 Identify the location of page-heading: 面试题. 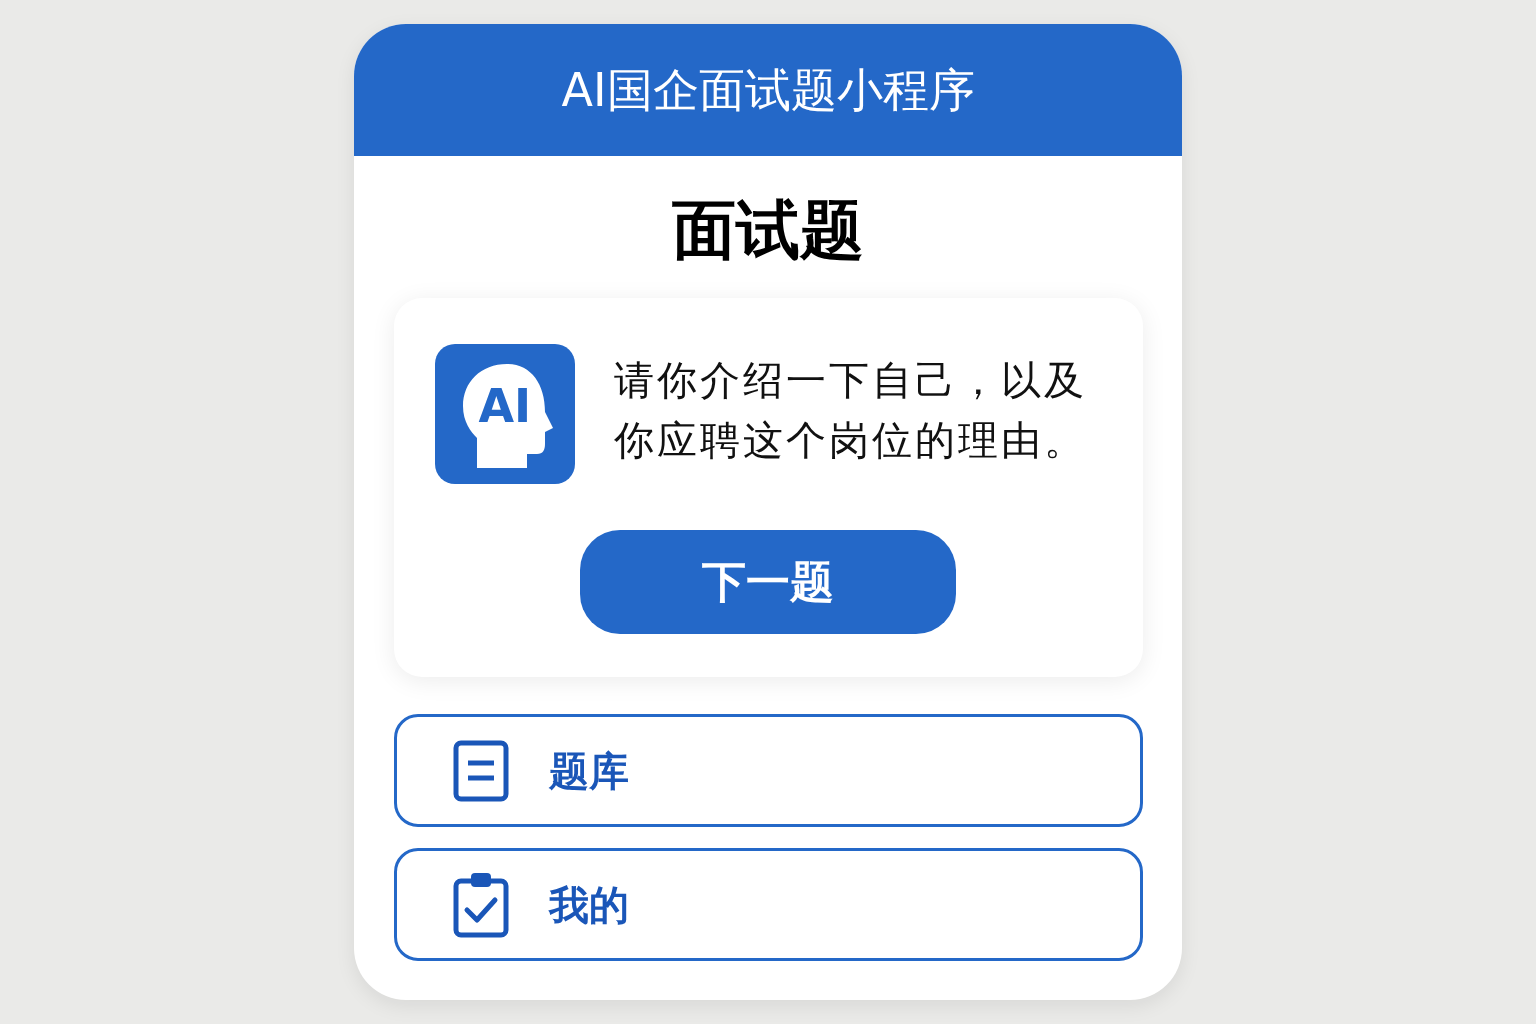
(768, 230).